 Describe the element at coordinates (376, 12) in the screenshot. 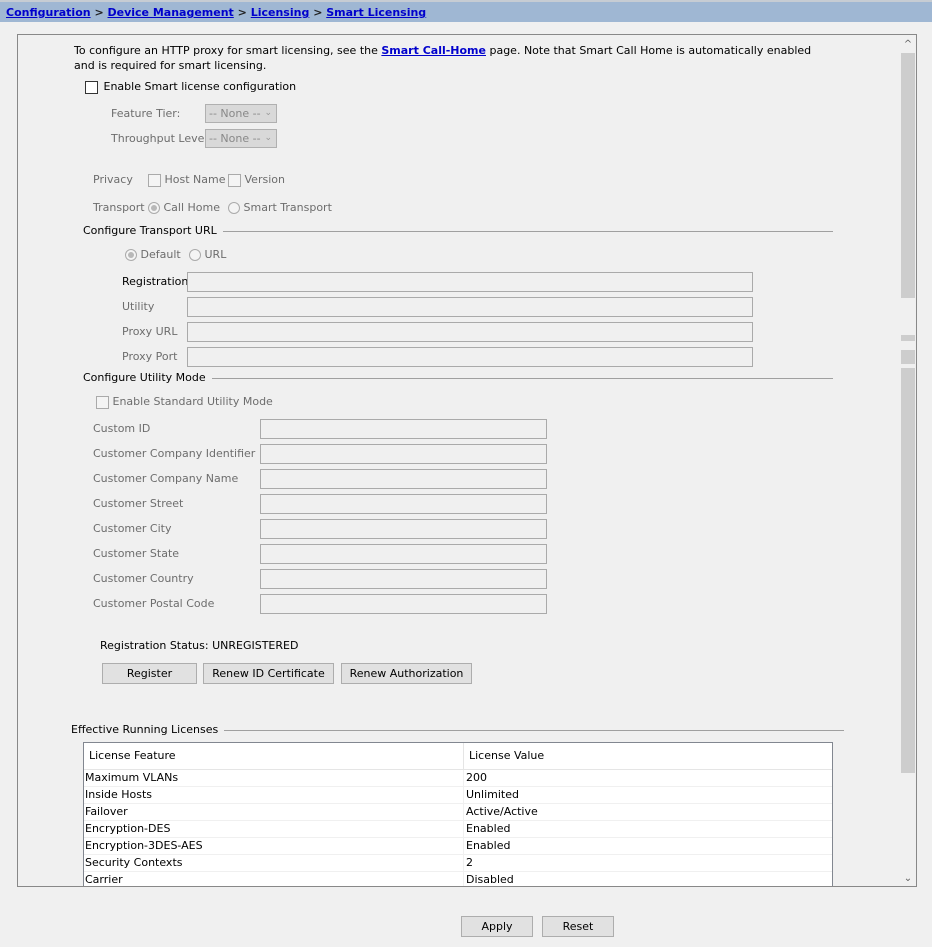

I see `breadcrumb-smart-licensing: Smart Licensing` at that location.